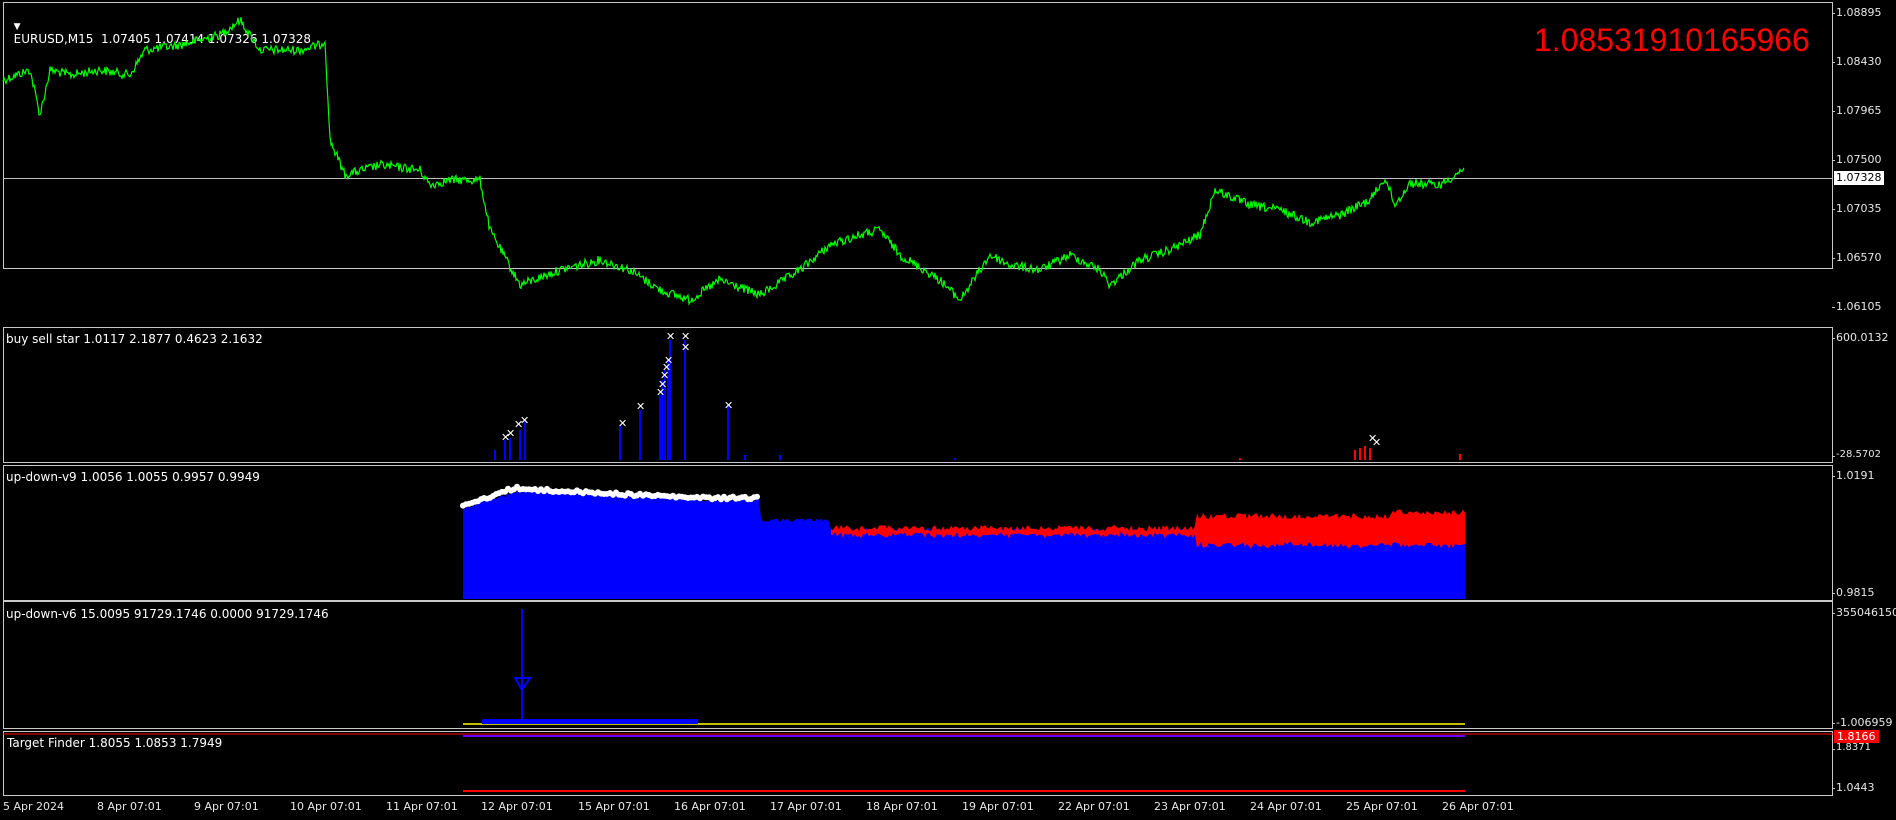 Image resolution: width=1896 pixels, height=820 pixels. What do you see at coordinates (1190, 806) in the screenshot?
I see `time-label: 23 Apr 07:01` at bounding box center [1190, 806].